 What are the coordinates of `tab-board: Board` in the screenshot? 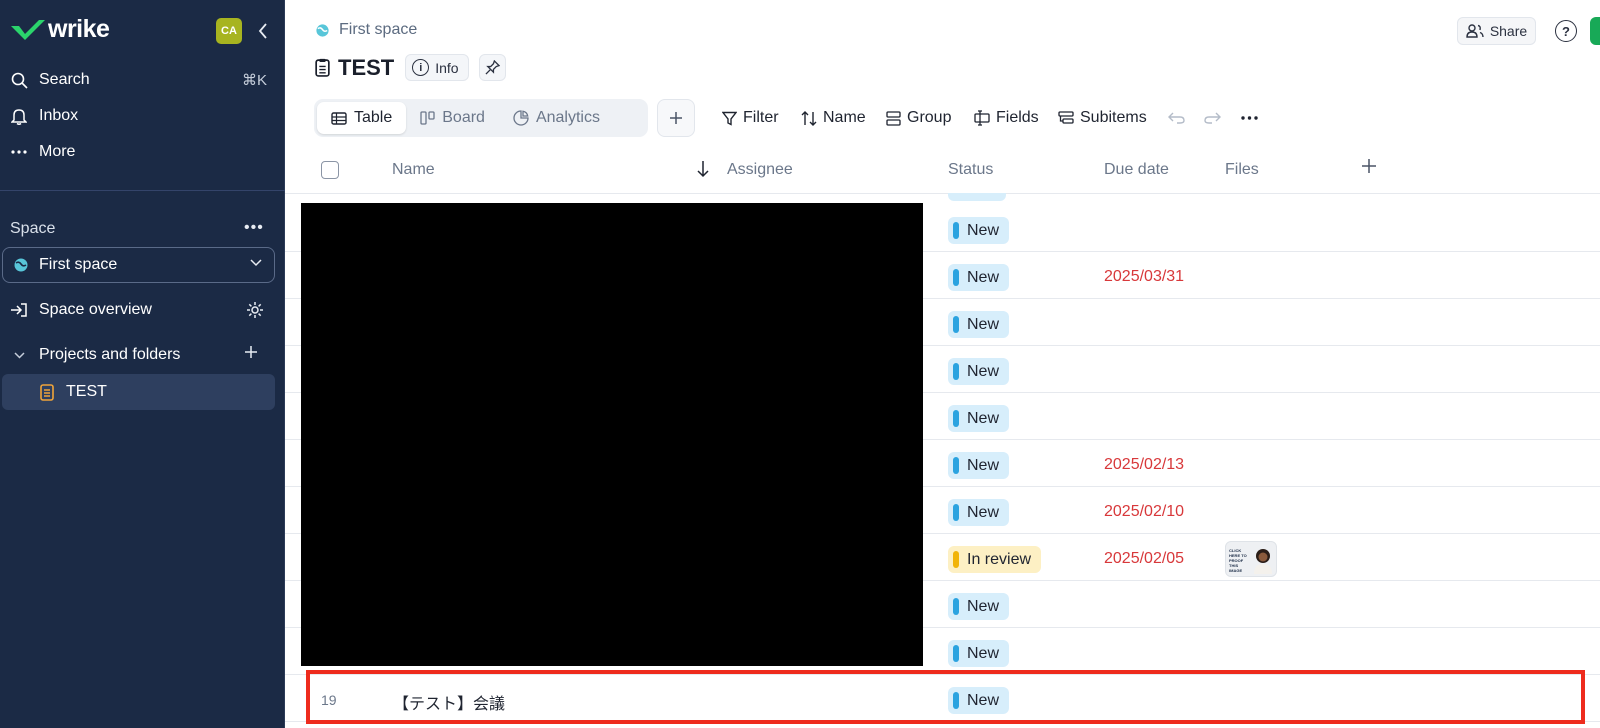 It's located at (452, 118).